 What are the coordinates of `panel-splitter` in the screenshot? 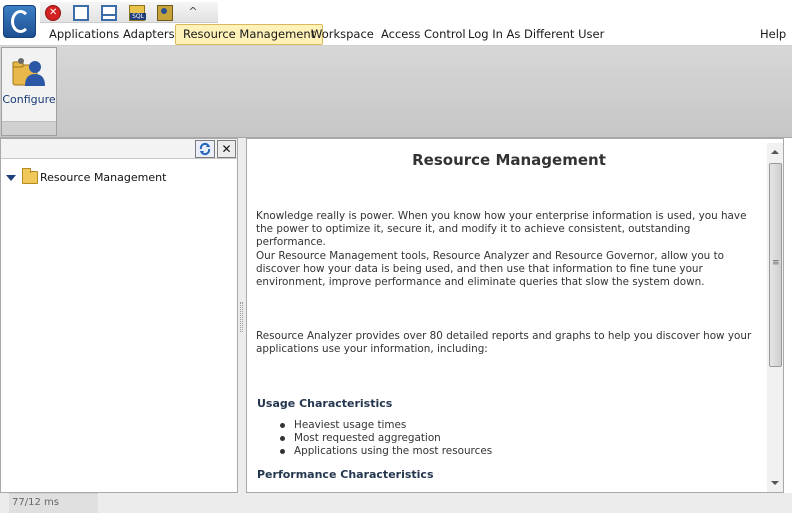 It's located at (242, 315).